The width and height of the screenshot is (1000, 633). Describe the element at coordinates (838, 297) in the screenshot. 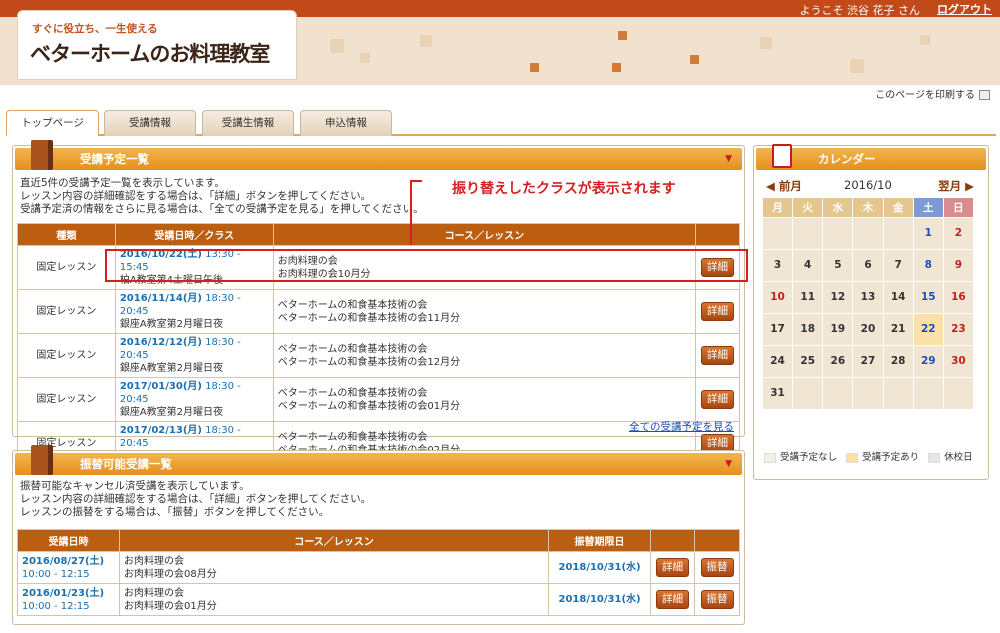

I see `calendar-day: 12` at that location.